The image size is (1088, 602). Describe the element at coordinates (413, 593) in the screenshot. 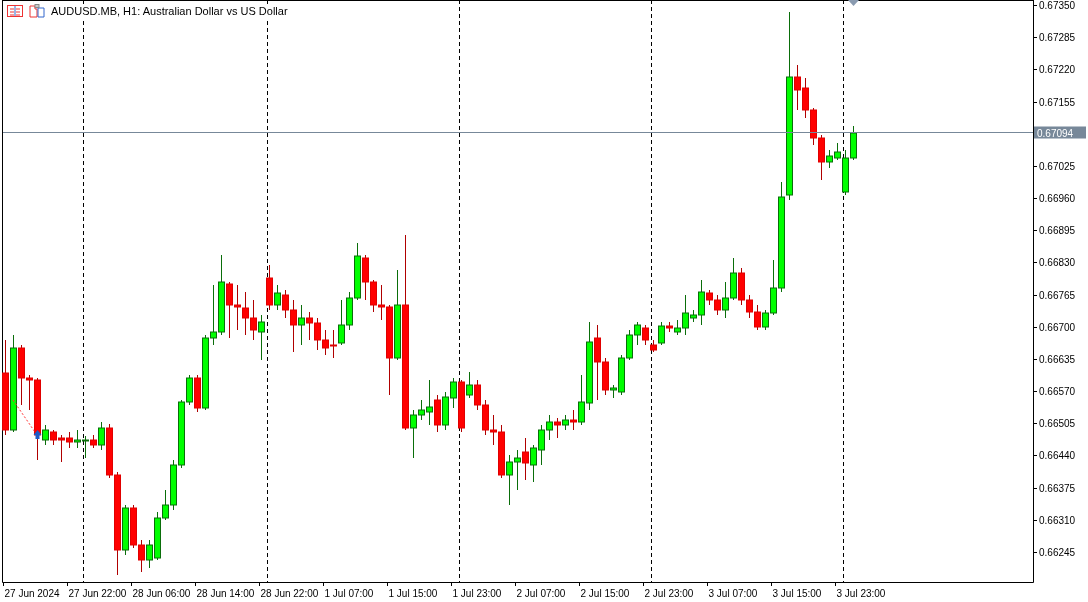

I see `time-label: 1 Jul 15:00` at that location.